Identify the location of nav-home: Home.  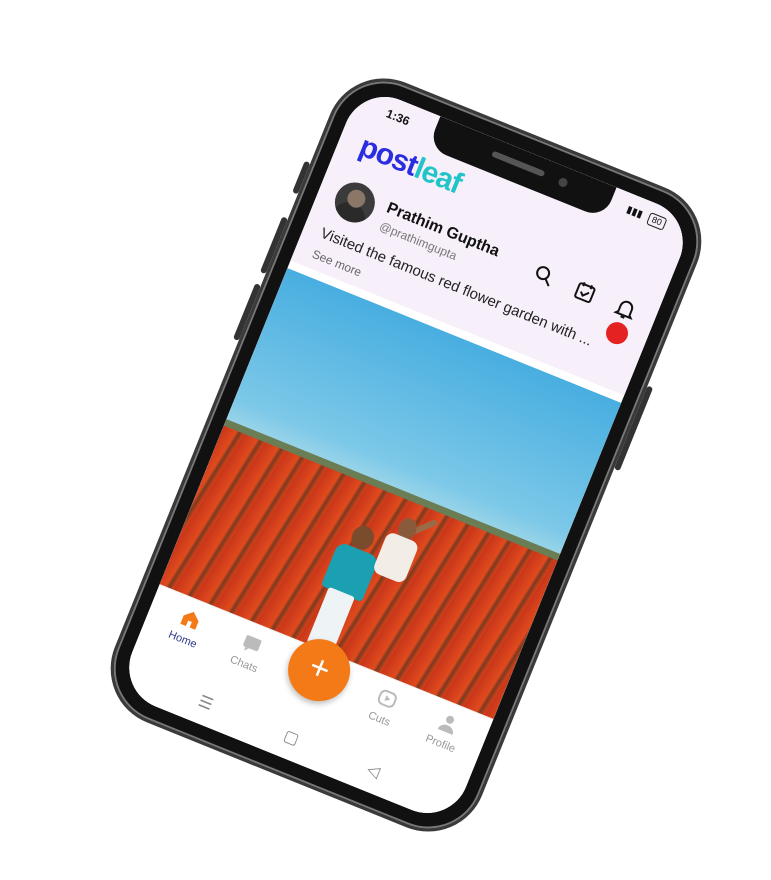
(187, 628).